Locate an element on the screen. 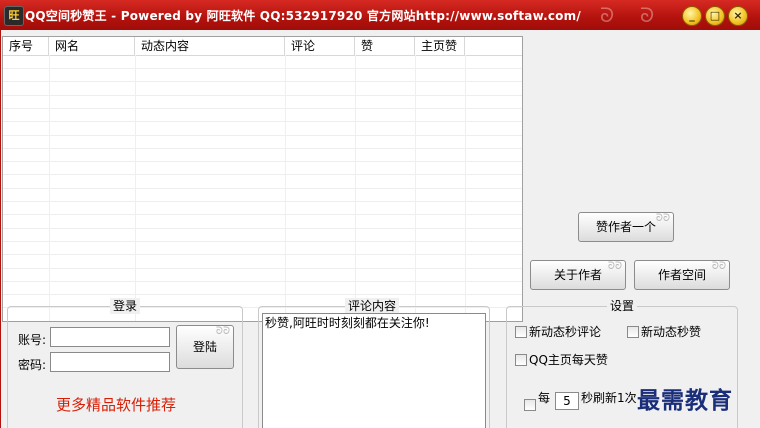  comment-group: 评论内容 秒赞,阿旺时时刻刻都在关注你! is located at coordinates (374, 363).